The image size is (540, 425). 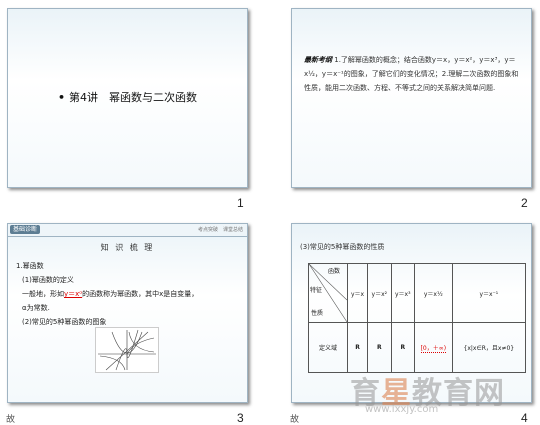 I want to click on slide-3-heading: 知 识 梳 理, so click(x=127, y=247).